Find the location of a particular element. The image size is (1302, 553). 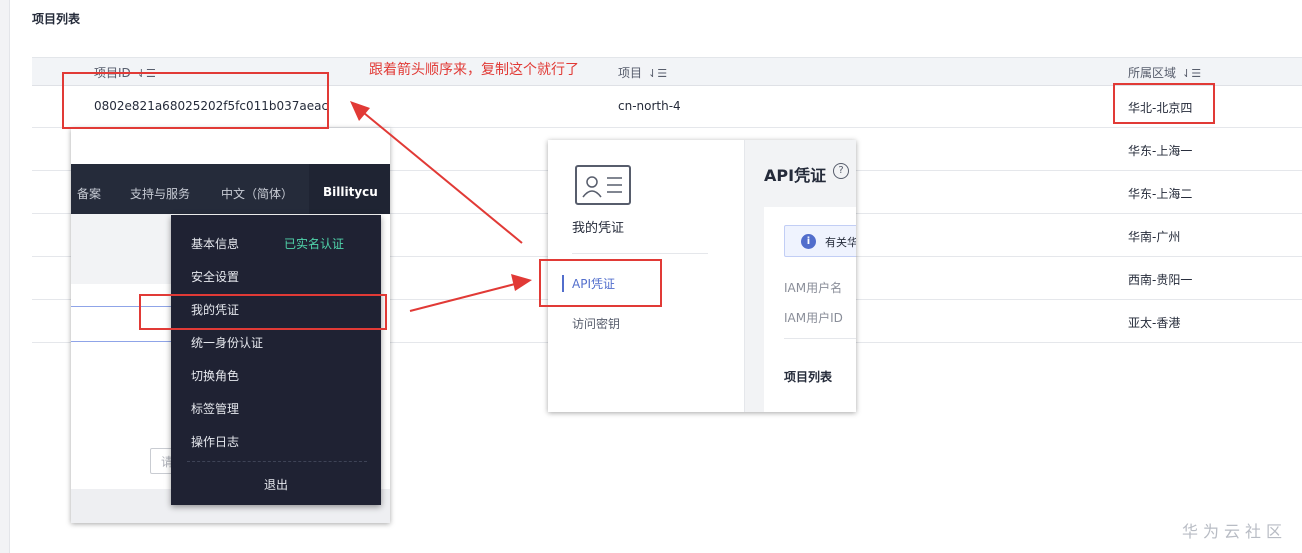

annotation-arrows is located at coordinates (441, 206).